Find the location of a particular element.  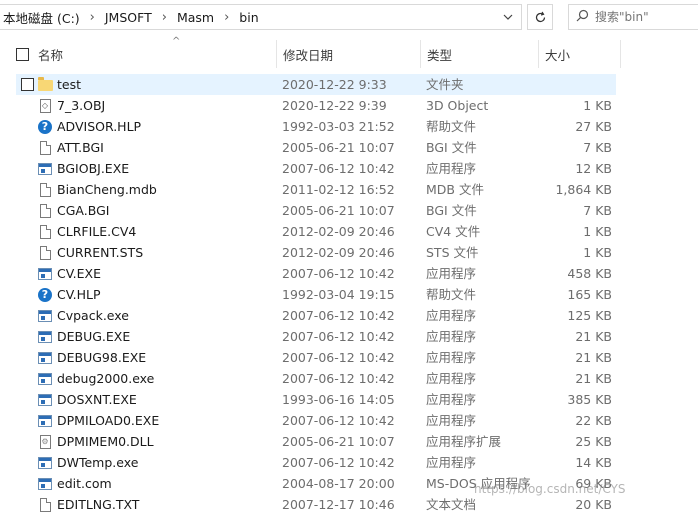

search-box is located at coordinates (633, 17).